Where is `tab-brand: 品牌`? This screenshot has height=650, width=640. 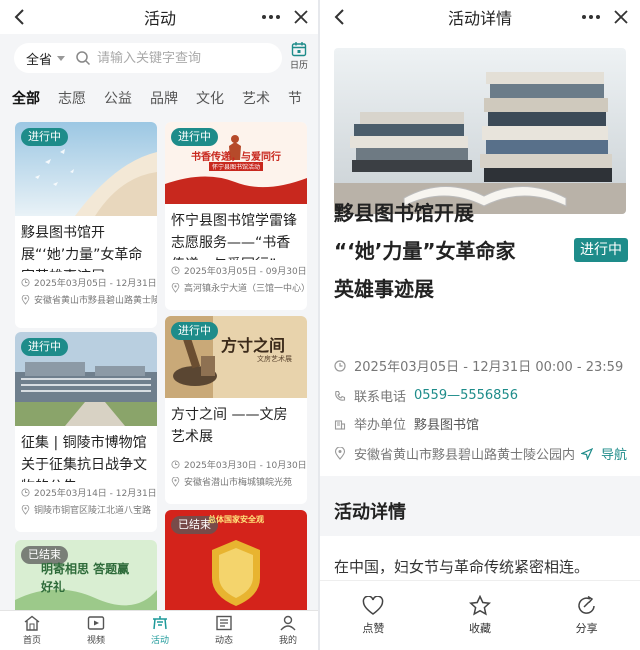
tab-brand: 品牌 is located at coordinates (164, 98).